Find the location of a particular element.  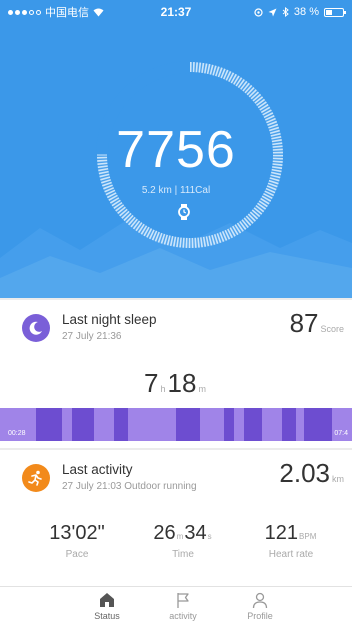

sleep-score-value: 87 is located at coordinates (304, 323).